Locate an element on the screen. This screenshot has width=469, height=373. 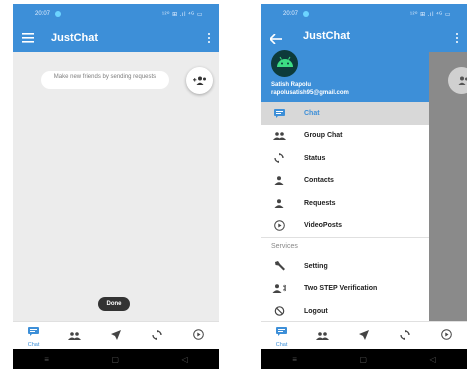
drawer-item-requests: Requests is located at coordinates (345, 203).